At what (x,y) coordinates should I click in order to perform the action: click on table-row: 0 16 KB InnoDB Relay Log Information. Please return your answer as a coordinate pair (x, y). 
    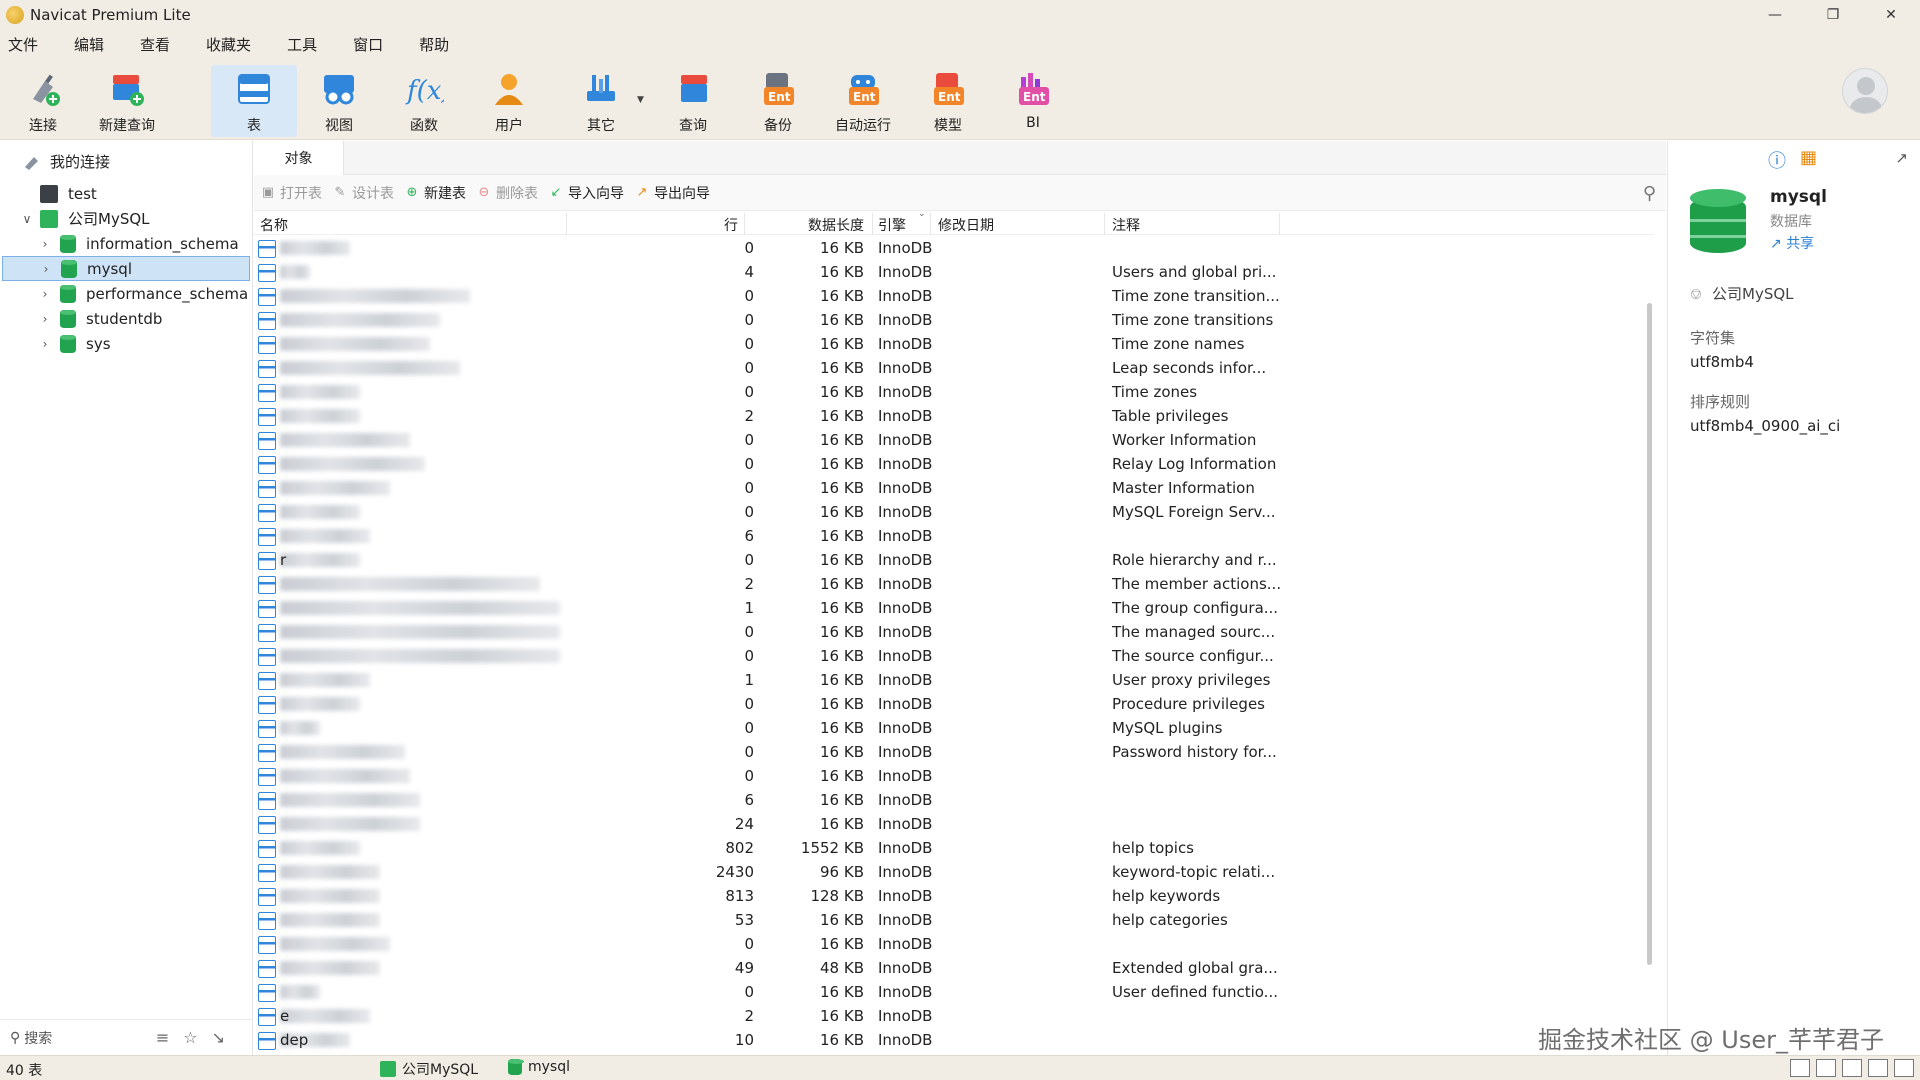
    Looking at the image, I should click on (954, 465).